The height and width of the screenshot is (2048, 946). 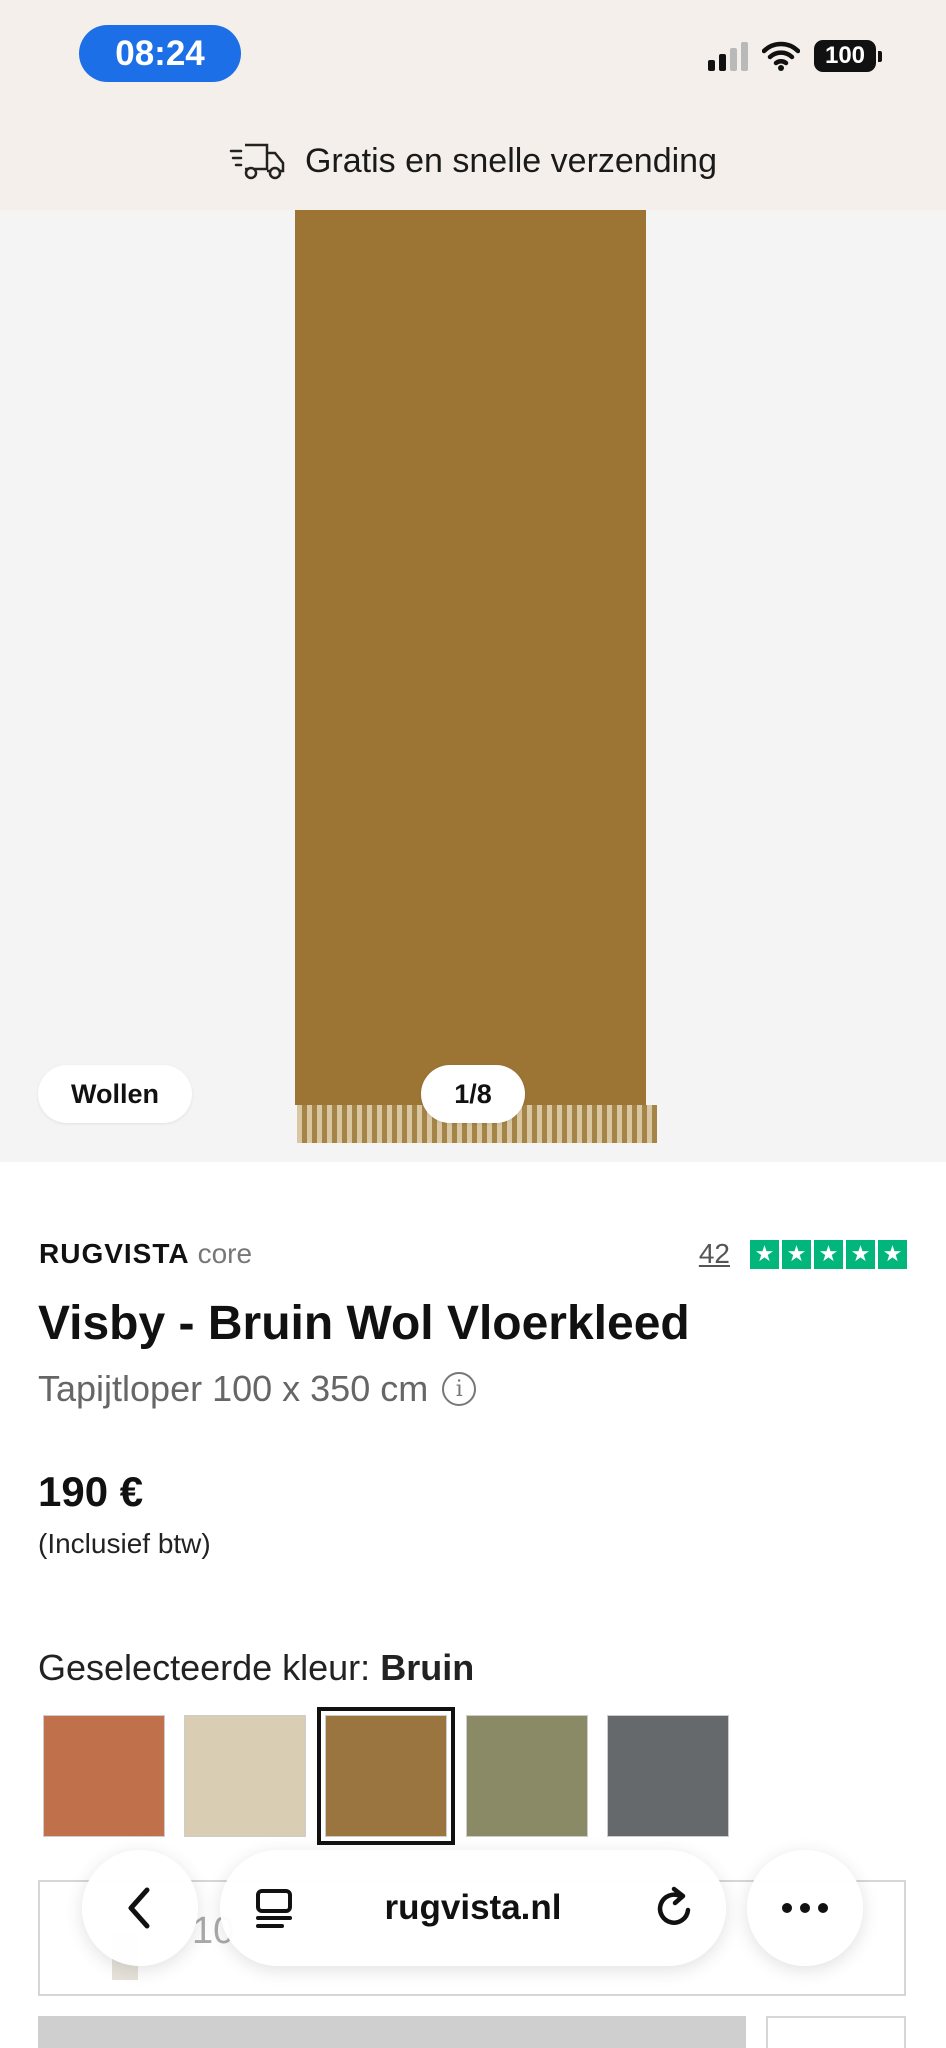 I want to click on more-button, so click(x=805, y=1908).